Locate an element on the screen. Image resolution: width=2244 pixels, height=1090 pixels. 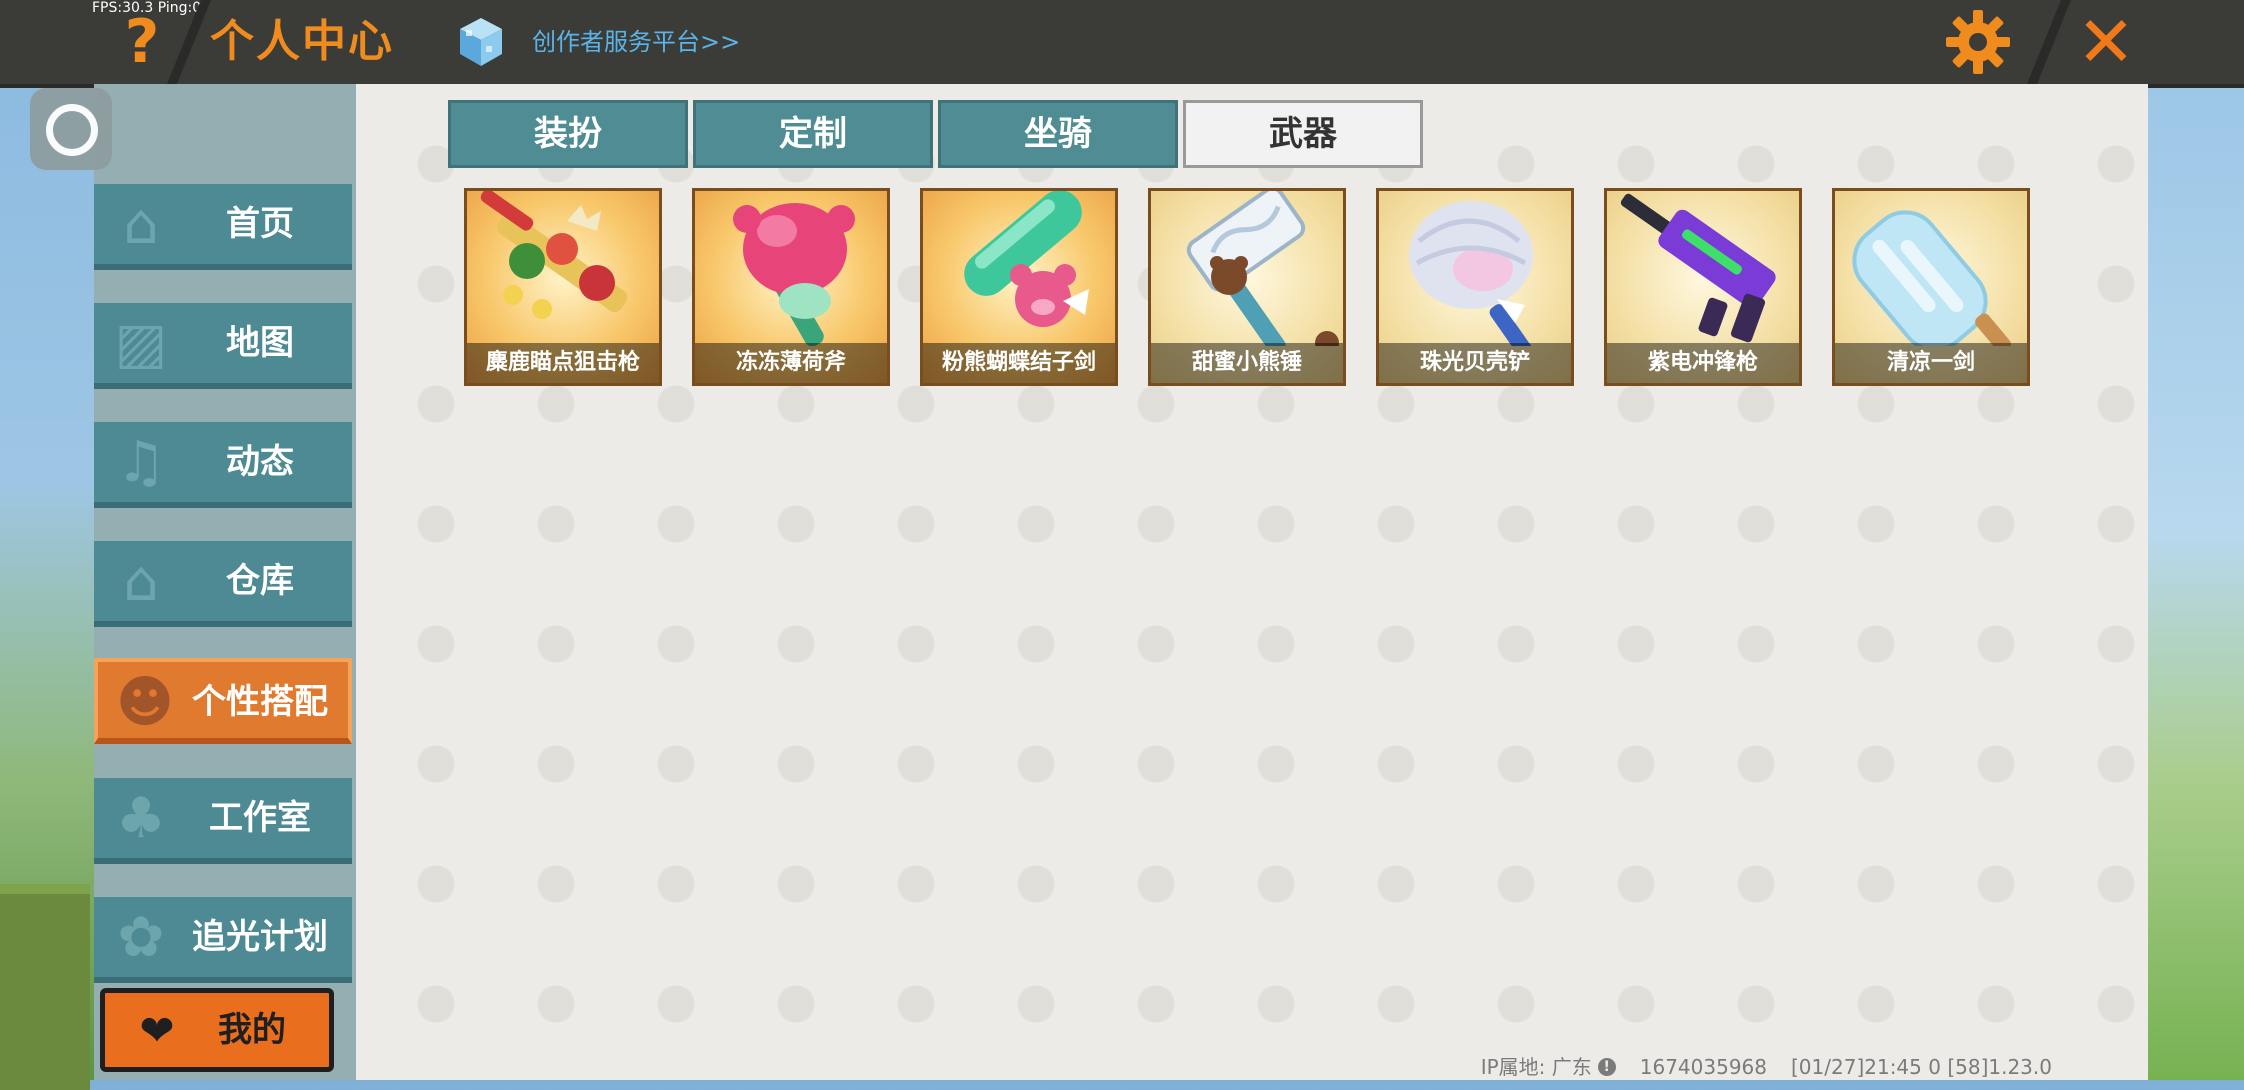
creator-platform-link: 创作者服务平台>> is located at coordinates (636, 42).